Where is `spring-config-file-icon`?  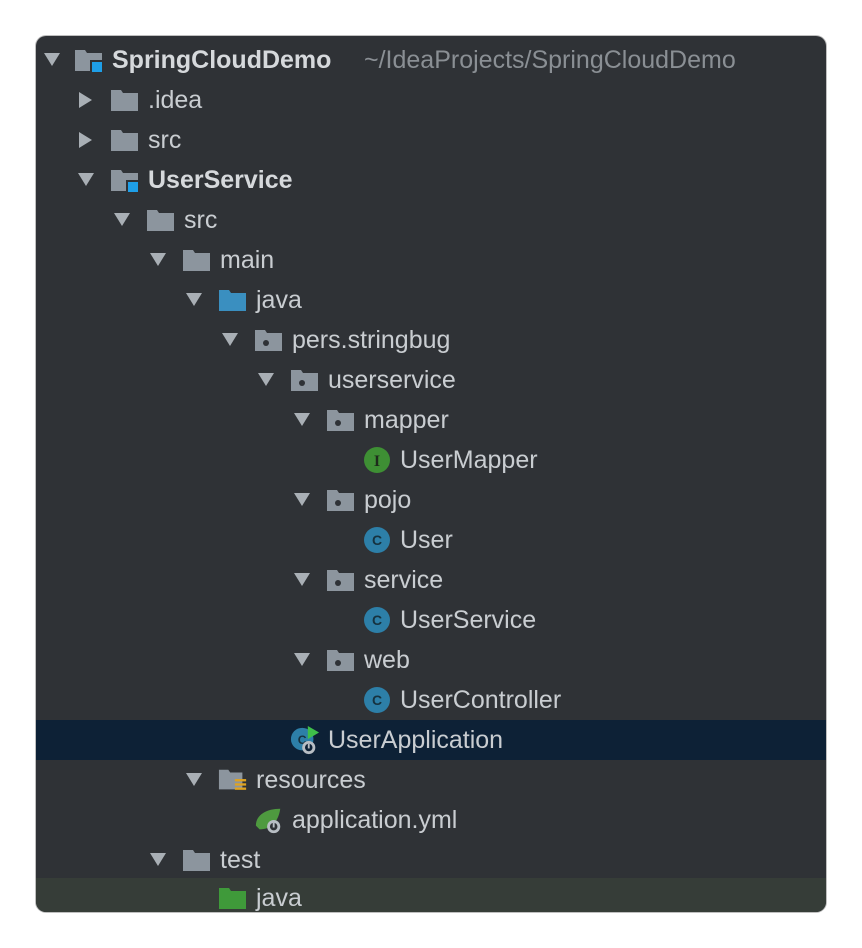
spring-config-file-icon is located at coordinates (269, 820).